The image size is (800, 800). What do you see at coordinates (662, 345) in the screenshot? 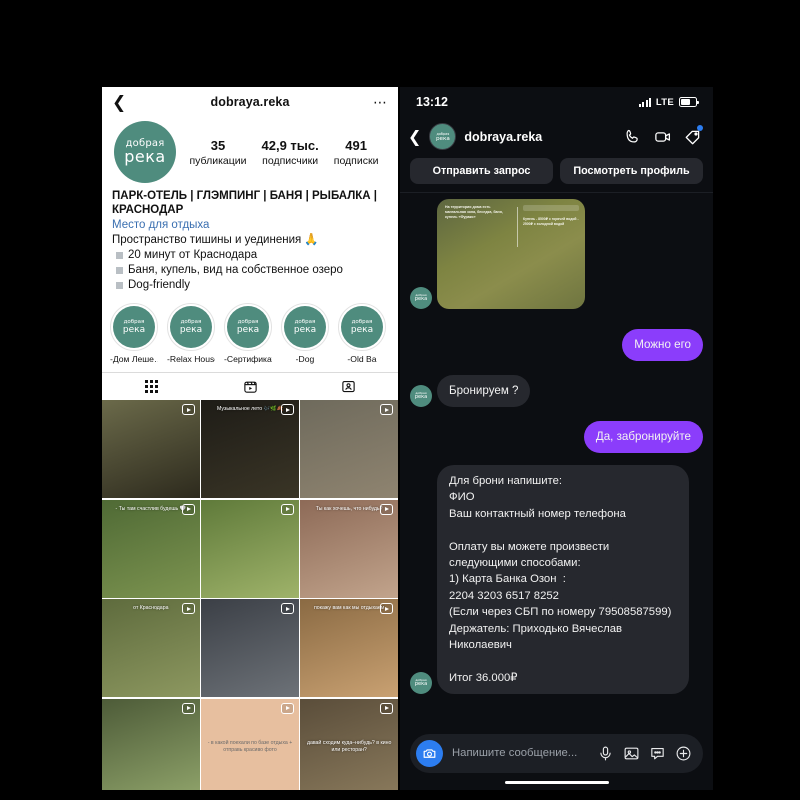
I see `message-bubble-outgoing: Можно его` at bounding box center [662, 345].